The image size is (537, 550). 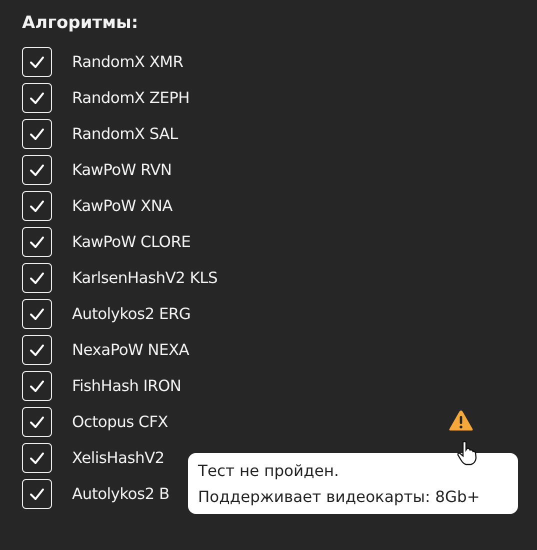 What do you see at coordinates (118, 458) in the screenshot?
I see `algorithm-label: XelisHashV2` at bounding box center [118, 458].